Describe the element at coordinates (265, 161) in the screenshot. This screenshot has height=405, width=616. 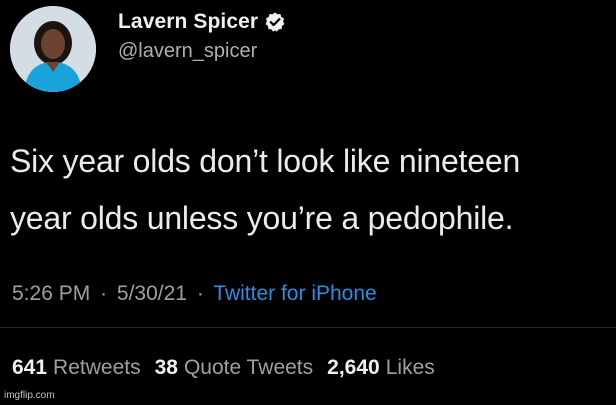
I see `tweet-text-line: Six year olds don’t look like nineteen` at that location.